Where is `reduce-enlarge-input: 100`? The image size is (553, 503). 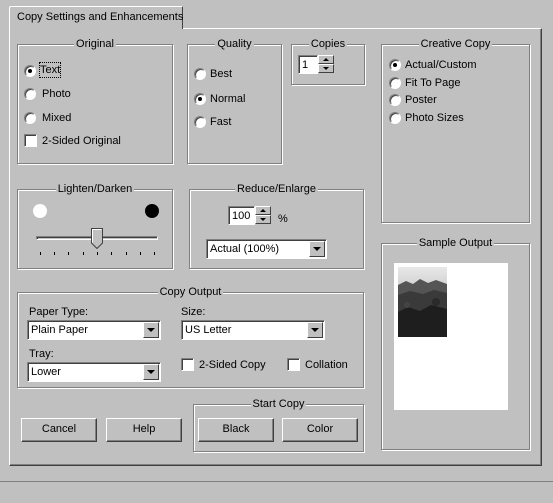
reduce-enlarge-input: 100 is located at coordinates (241, 215).